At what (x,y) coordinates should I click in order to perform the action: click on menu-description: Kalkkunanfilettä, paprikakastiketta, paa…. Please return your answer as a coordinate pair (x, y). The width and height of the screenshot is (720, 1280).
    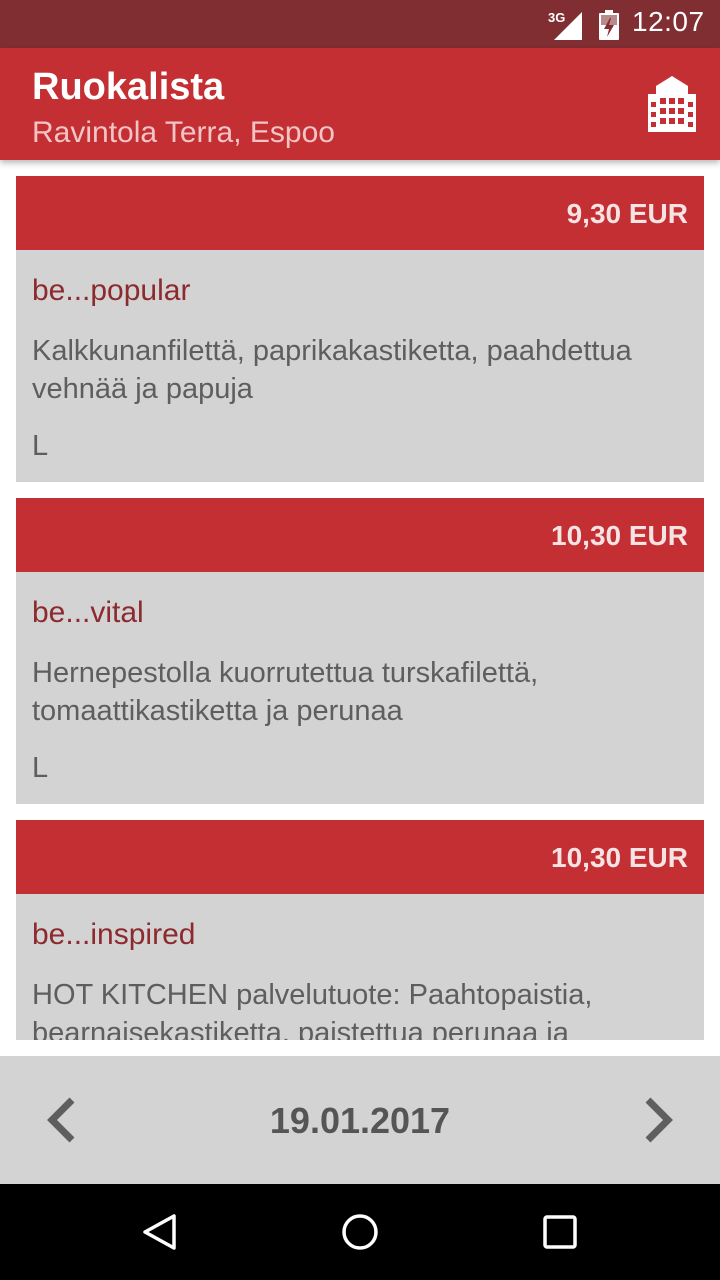
    Looking at the image, I should click on (332, 370).